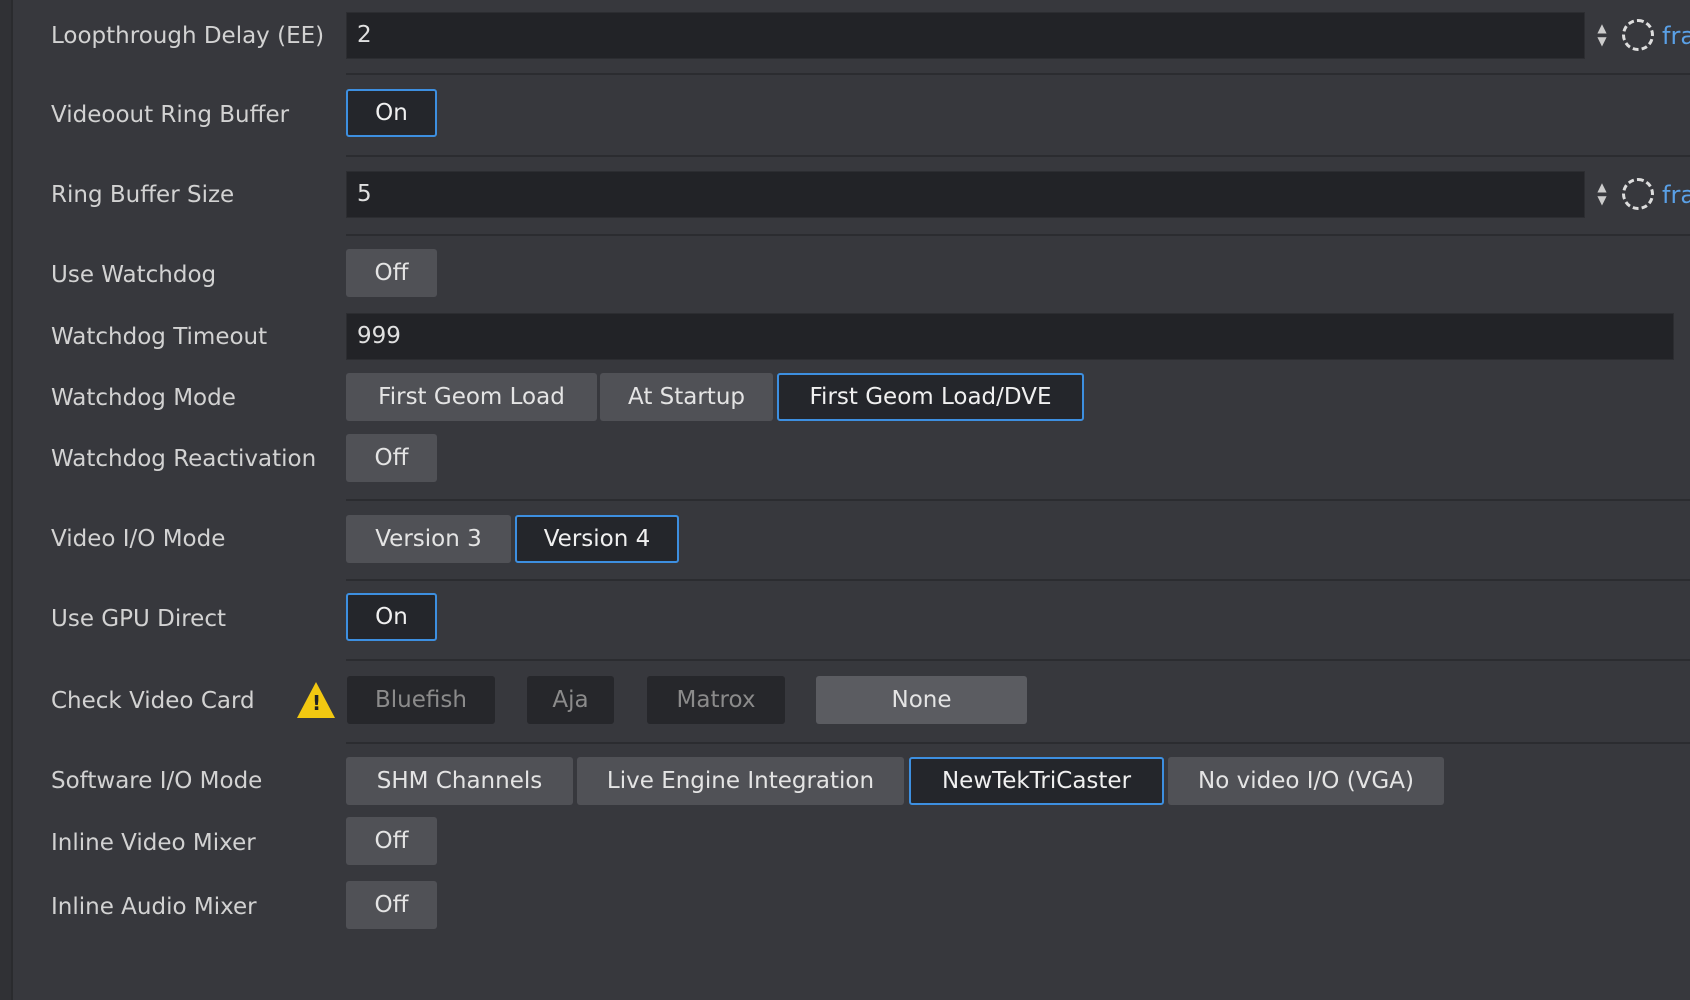  What do you see at coordinates (1676, 36) in the screenshot?
I see `loopthrough-delay-unit: fra` at bounding box center [1676, 36].